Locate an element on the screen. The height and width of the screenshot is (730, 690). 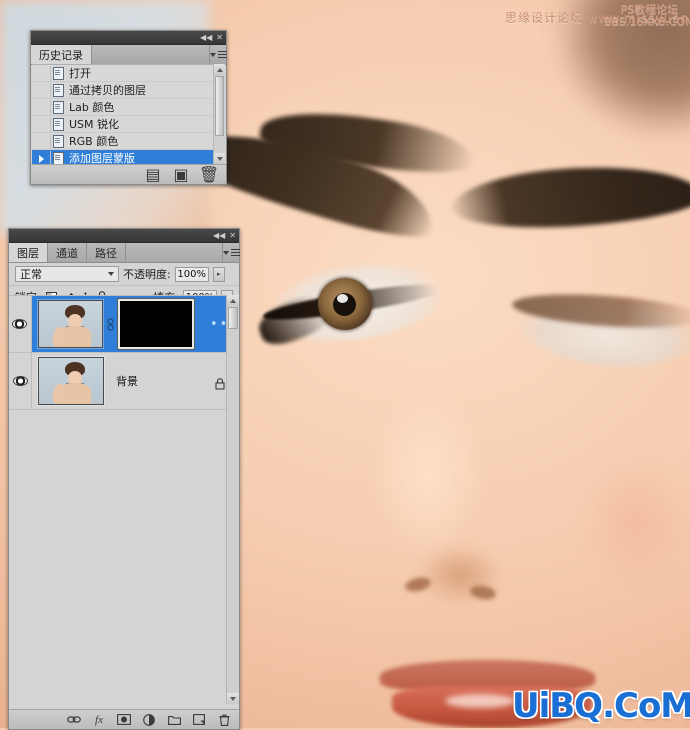
tab-paths: 路径 is located at coordinates (106, 252).